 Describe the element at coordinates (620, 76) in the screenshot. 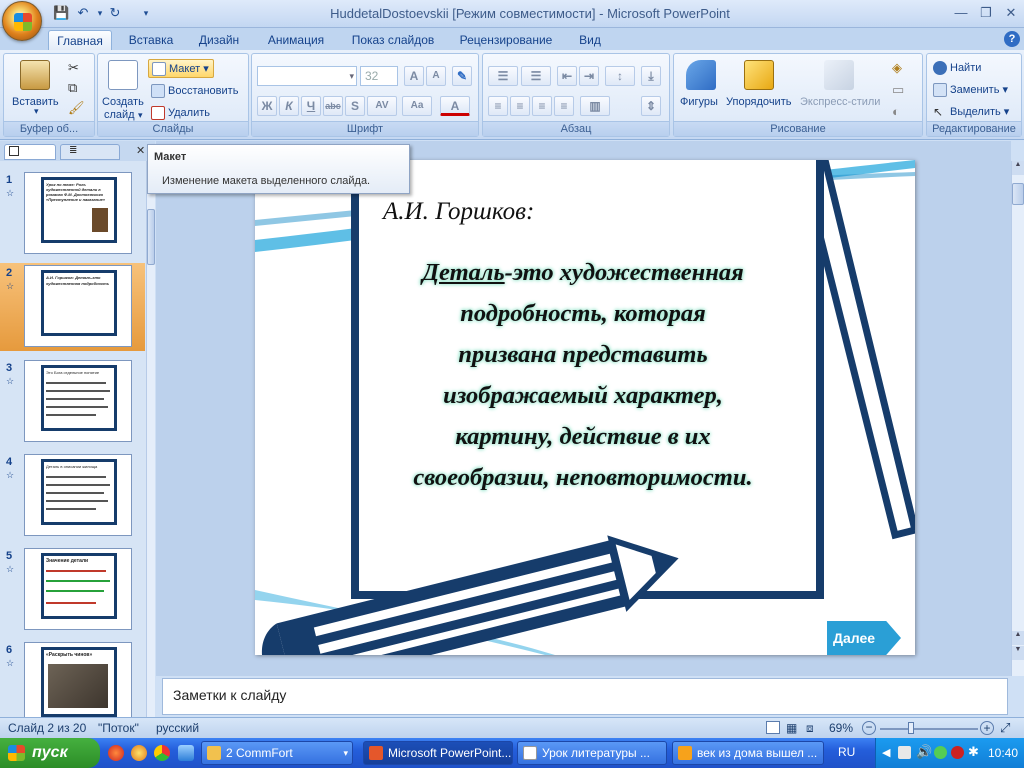

I see `line-spacing-button: ↕` at that location.